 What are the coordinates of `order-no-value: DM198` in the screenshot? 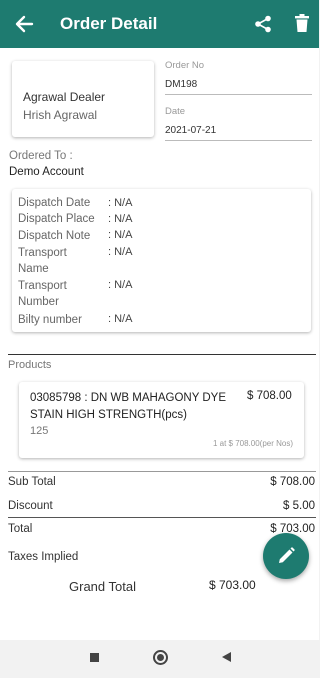 It's located at (181, 84).